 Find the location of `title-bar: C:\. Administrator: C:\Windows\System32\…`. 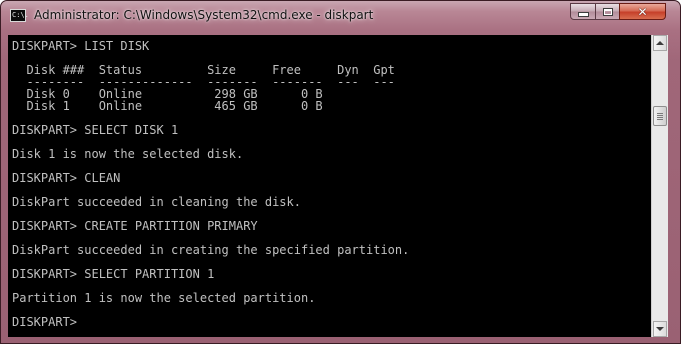

title-bar: C:\. Administrator: C:\Windows\System32\… is located at coordinates (340, 16).